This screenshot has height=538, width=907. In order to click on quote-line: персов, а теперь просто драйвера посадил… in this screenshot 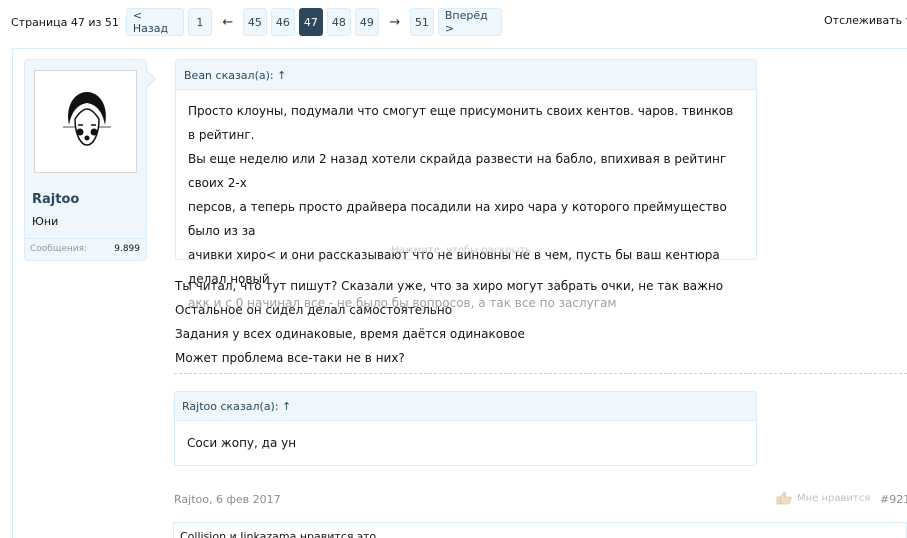, I will do `click(457, 219)`.